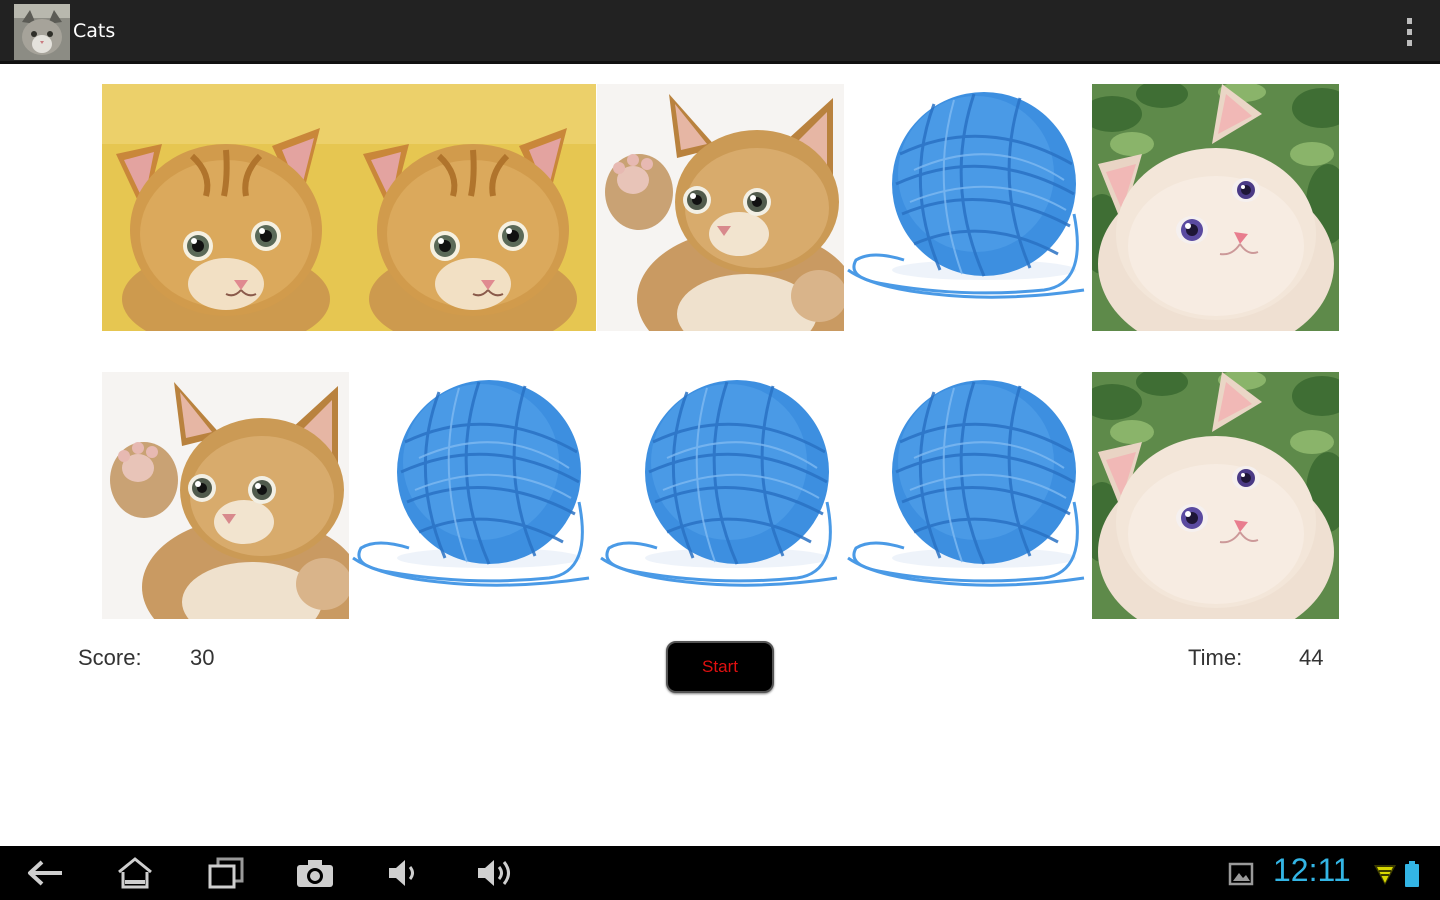  I want to click on volume-down-icon, so click(403, 873).